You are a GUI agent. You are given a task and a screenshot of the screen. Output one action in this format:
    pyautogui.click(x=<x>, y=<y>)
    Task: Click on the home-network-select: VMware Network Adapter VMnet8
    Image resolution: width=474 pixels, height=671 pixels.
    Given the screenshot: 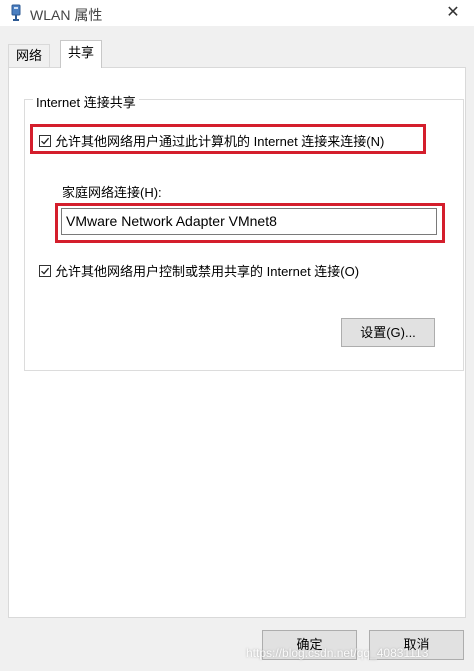 What is the action you would take?
    pyautogui.click(x=249, y=221)
    